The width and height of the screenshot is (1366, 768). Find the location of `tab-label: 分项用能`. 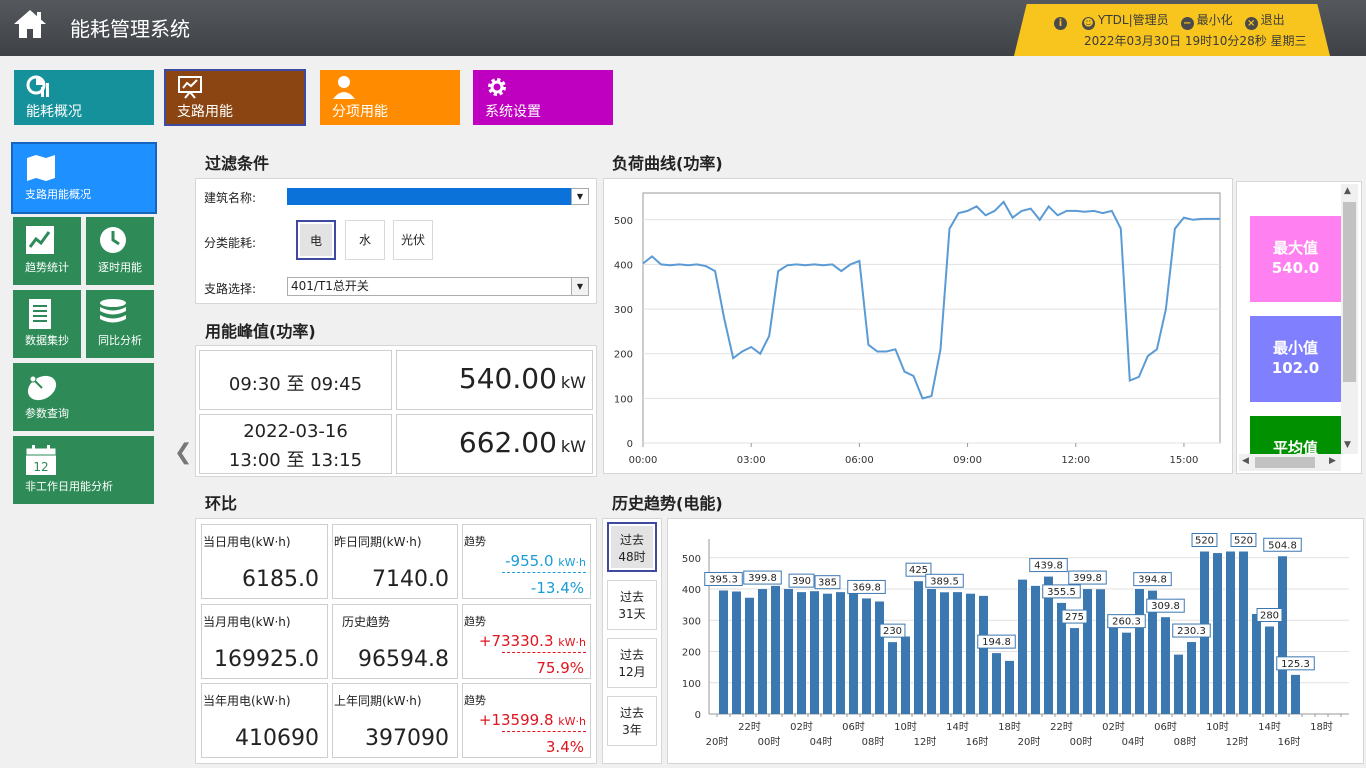

tab-label: 分项用能 is located at coordinates (360, 112).